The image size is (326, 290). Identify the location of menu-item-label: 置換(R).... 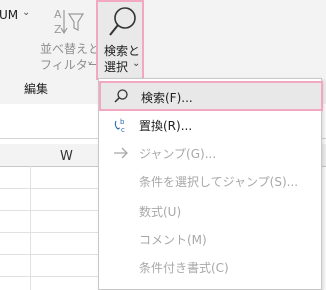
(166, 126).